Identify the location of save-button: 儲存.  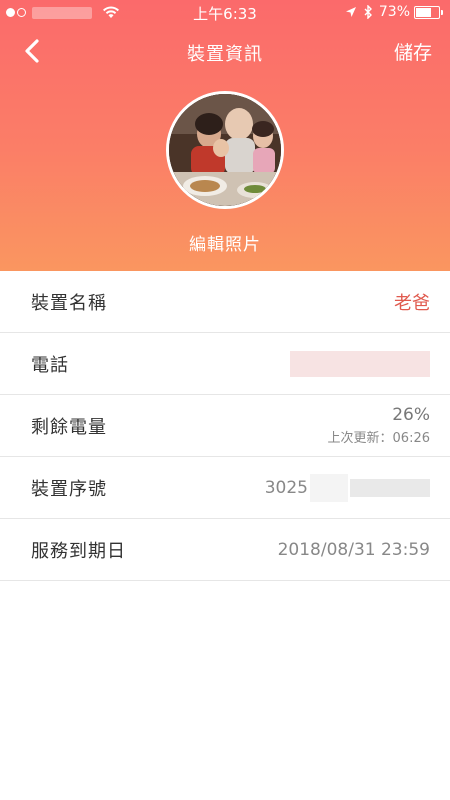
(413, 51).